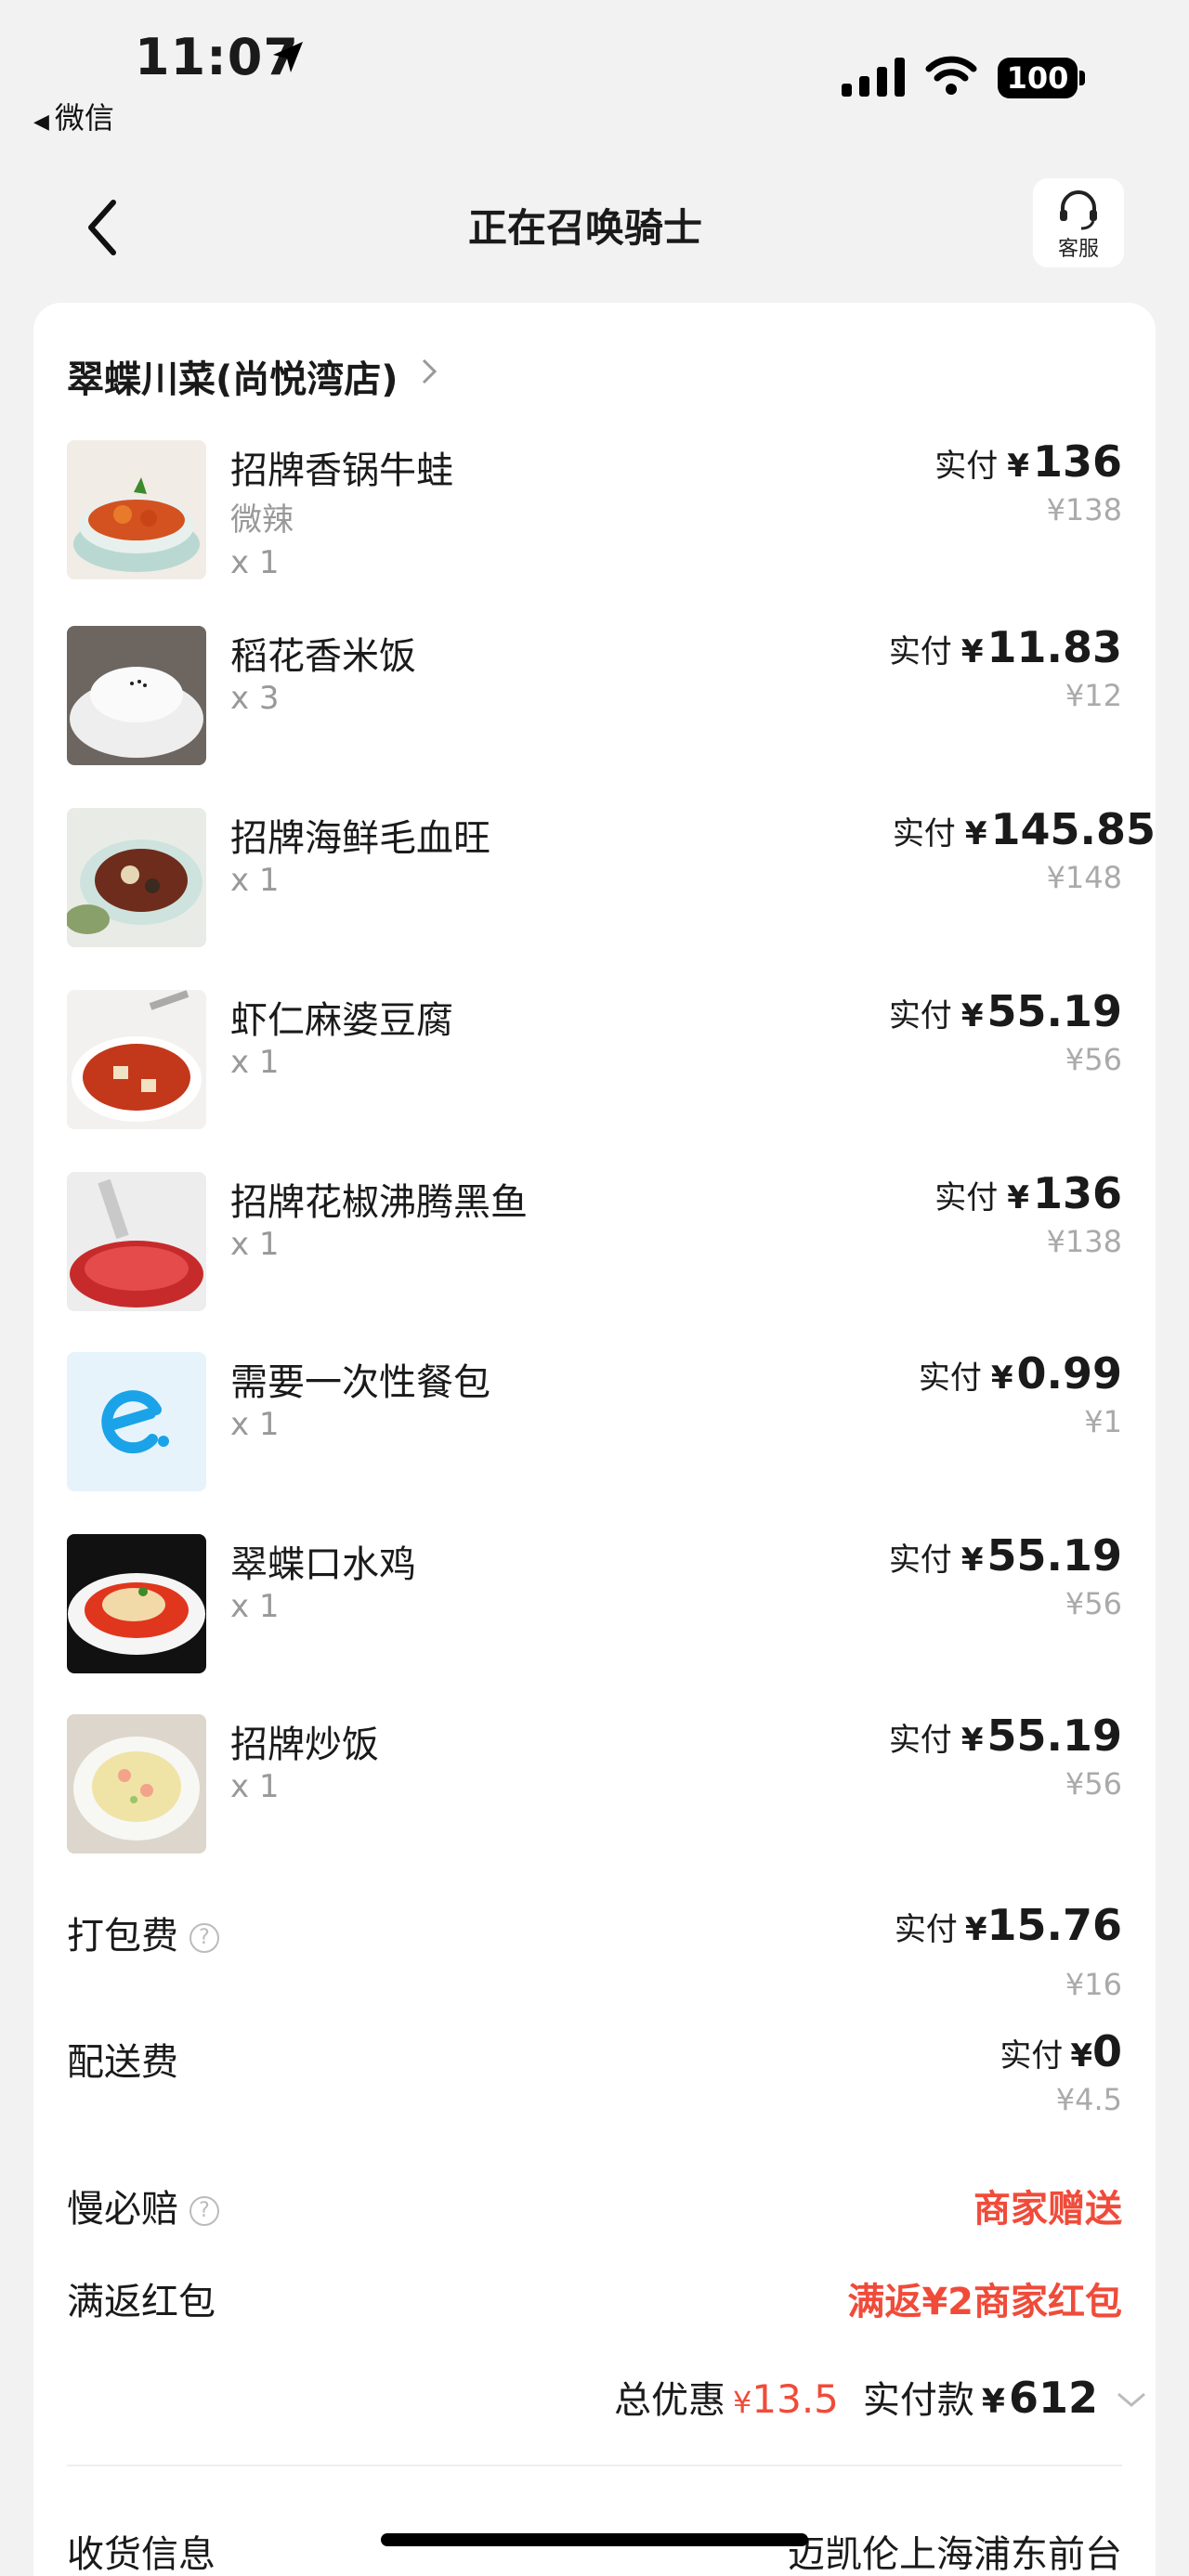  What do you see at coordinates (1038, 78) in the screenshot?
I see `battery-level: 100` at bounding box center [1038, 78].